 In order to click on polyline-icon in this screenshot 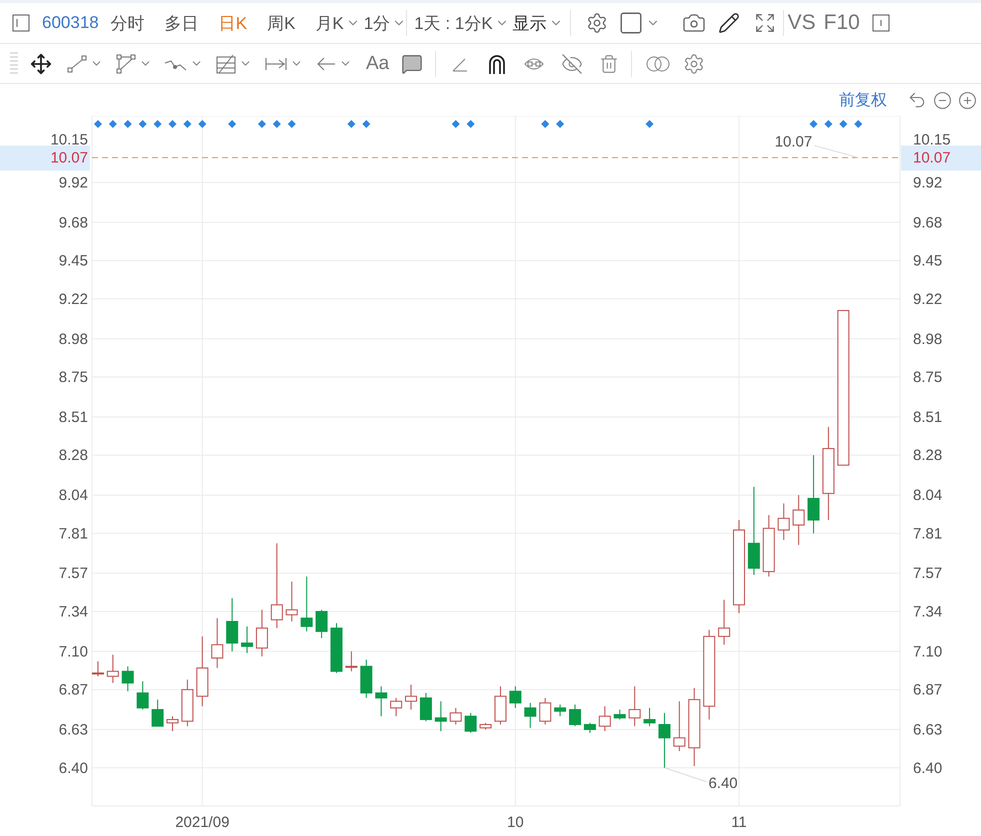, I will do `click(126, 63)`.